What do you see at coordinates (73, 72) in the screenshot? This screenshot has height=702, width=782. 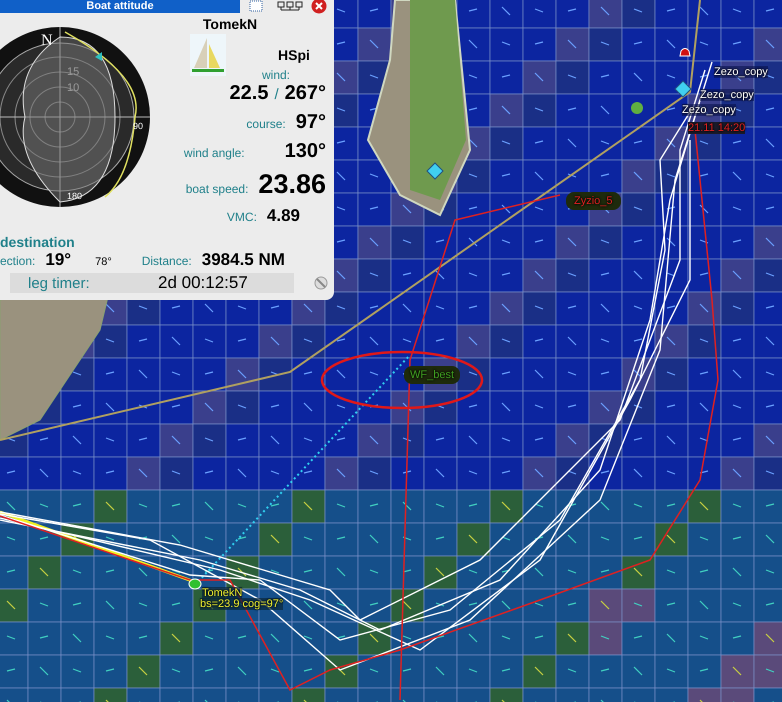 I see `dial-label: 15` at bounding box center [73, 72].